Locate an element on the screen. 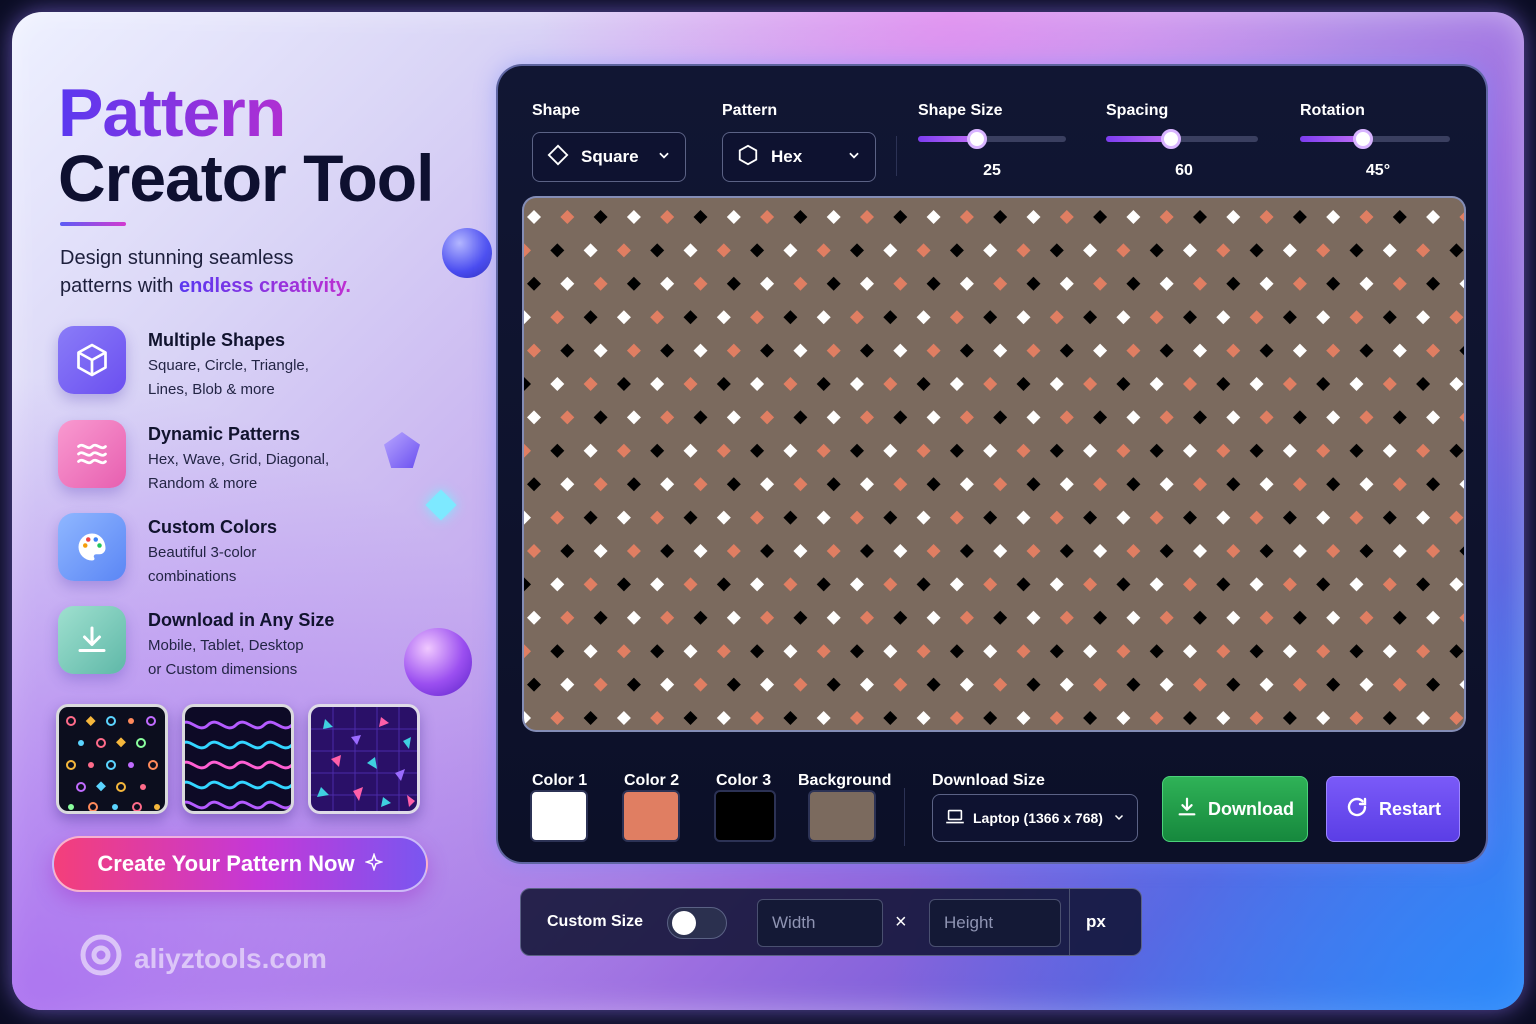 The width and height of the screenshot is (1536, 1024). rotation-slider is located at coordinates (1375, 139).